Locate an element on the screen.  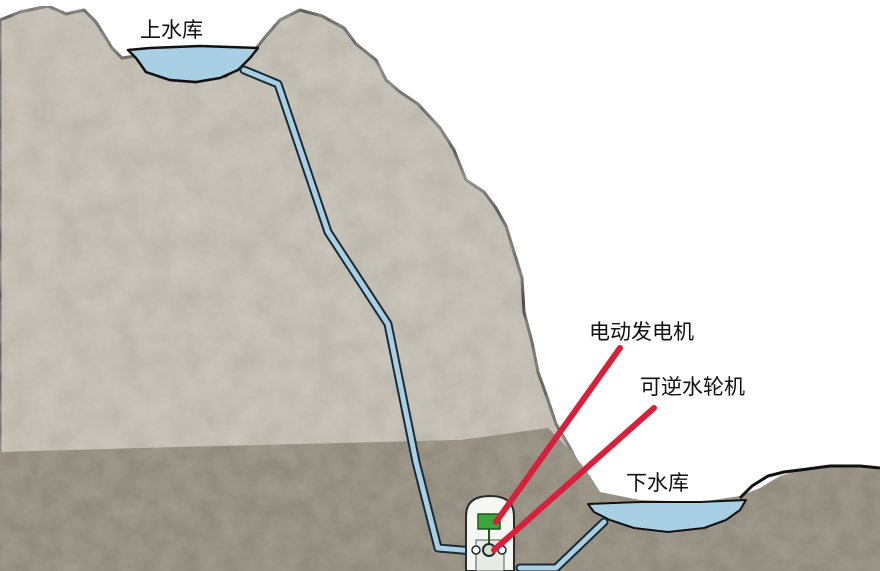
reversible-turbine-label: 可逆水轮机 is located at coordinates (692, 387).